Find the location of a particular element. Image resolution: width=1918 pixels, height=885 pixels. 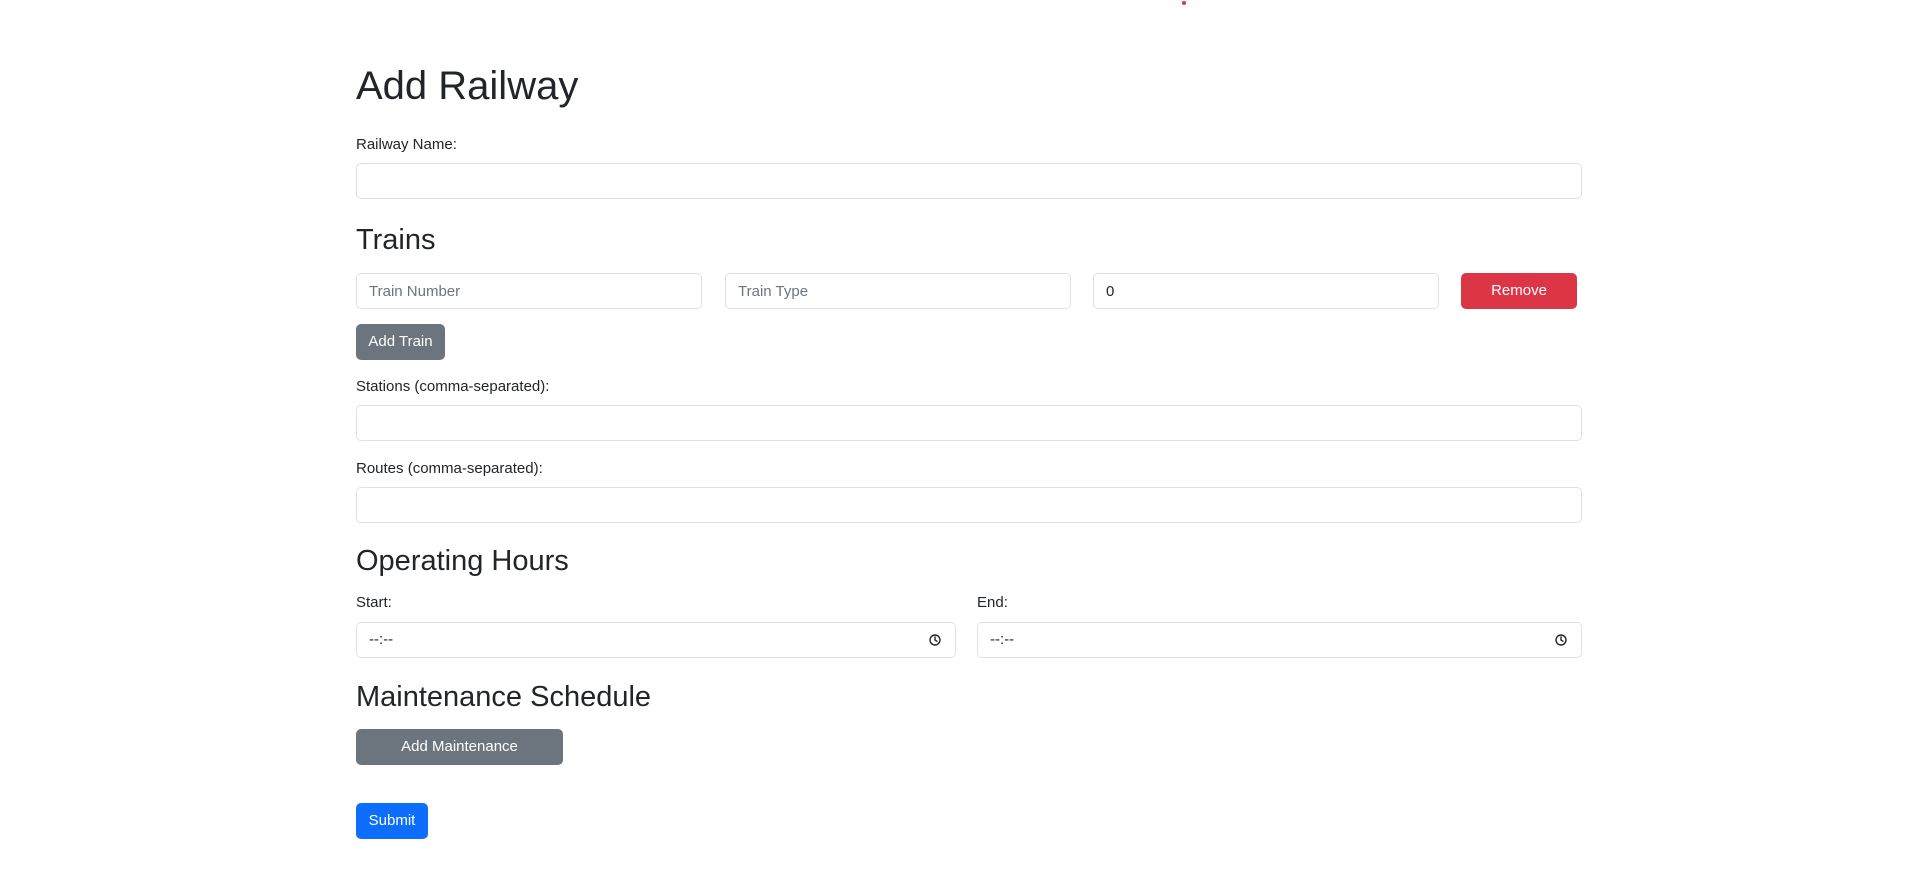

start-time-value: --:-- is located at coordinates (381, 639).